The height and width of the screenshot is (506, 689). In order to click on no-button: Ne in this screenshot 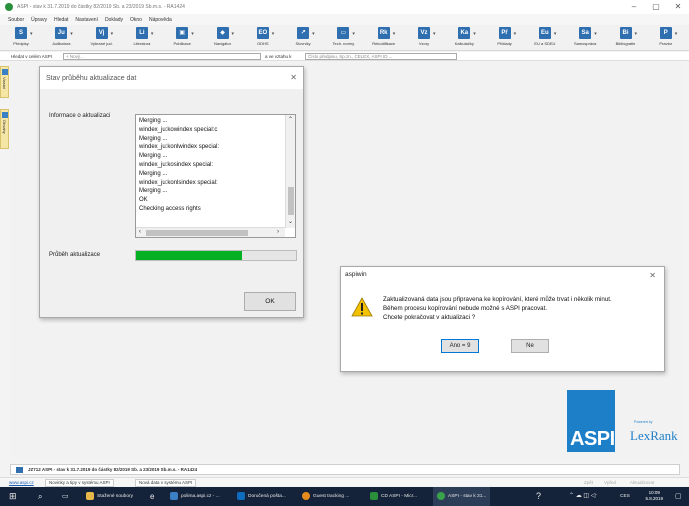, I will do `click(530, 346)`.